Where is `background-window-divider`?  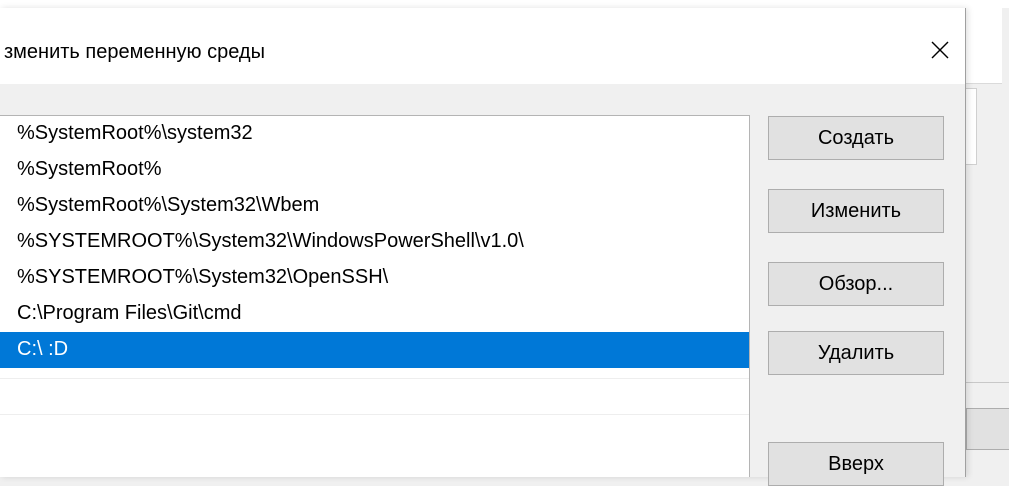
background-window-divider is located at coordinates (987, 382).